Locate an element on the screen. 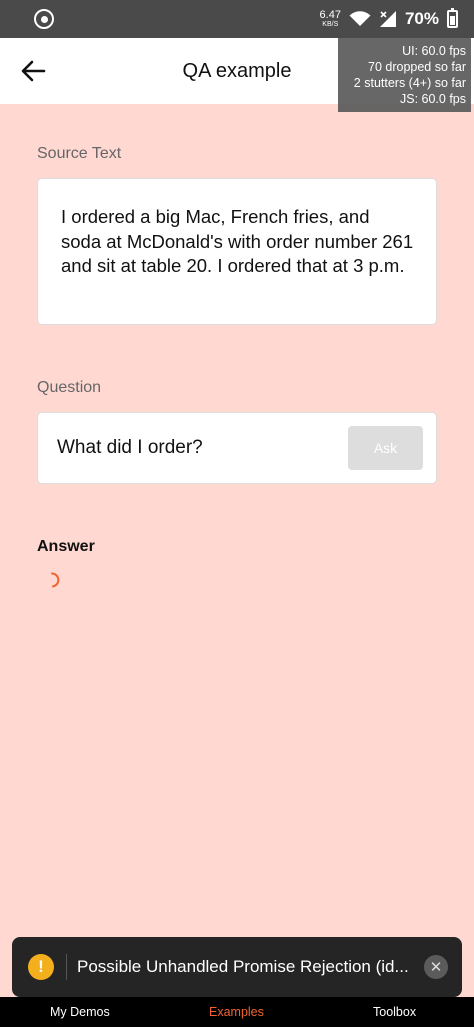 The image size is (474, 1027). tab-bar: My Demos Examples Toolbox is located at coordinates (237, 1012).